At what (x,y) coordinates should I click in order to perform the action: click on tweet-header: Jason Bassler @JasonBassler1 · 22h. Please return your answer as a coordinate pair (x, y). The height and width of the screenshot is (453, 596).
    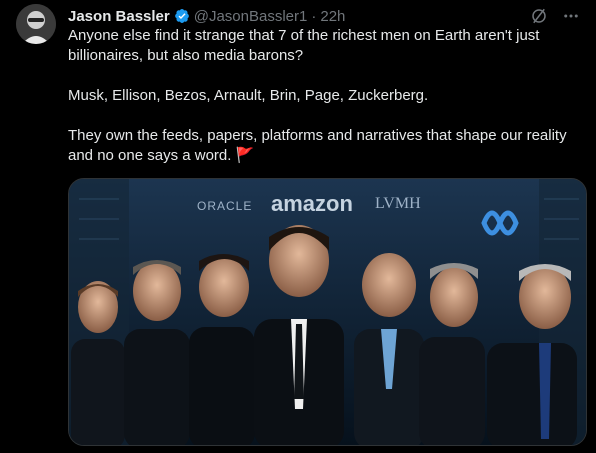
    Looking at the image, I should click on (324, 16).